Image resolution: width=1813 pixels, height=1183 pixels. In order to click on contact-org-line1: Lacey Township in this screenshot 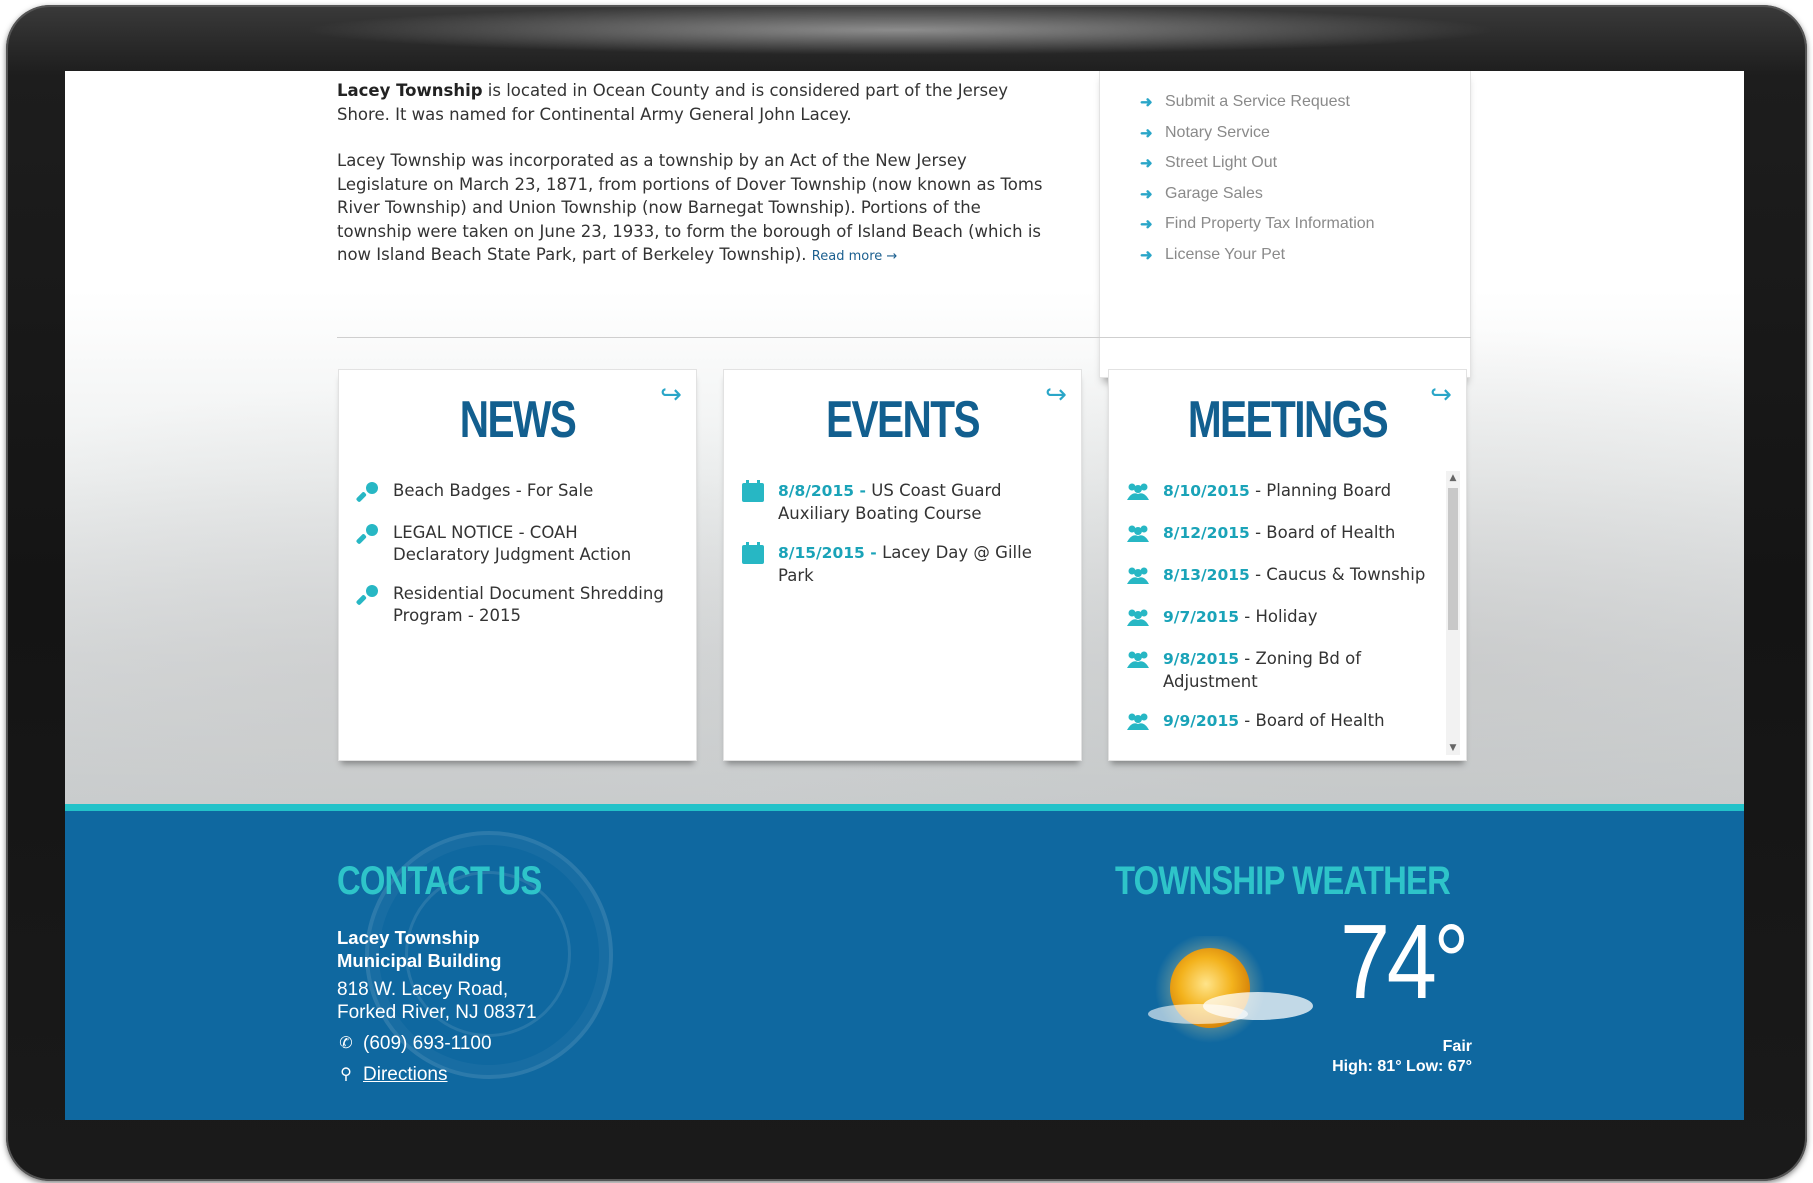, I will do `click(408, 937)`.